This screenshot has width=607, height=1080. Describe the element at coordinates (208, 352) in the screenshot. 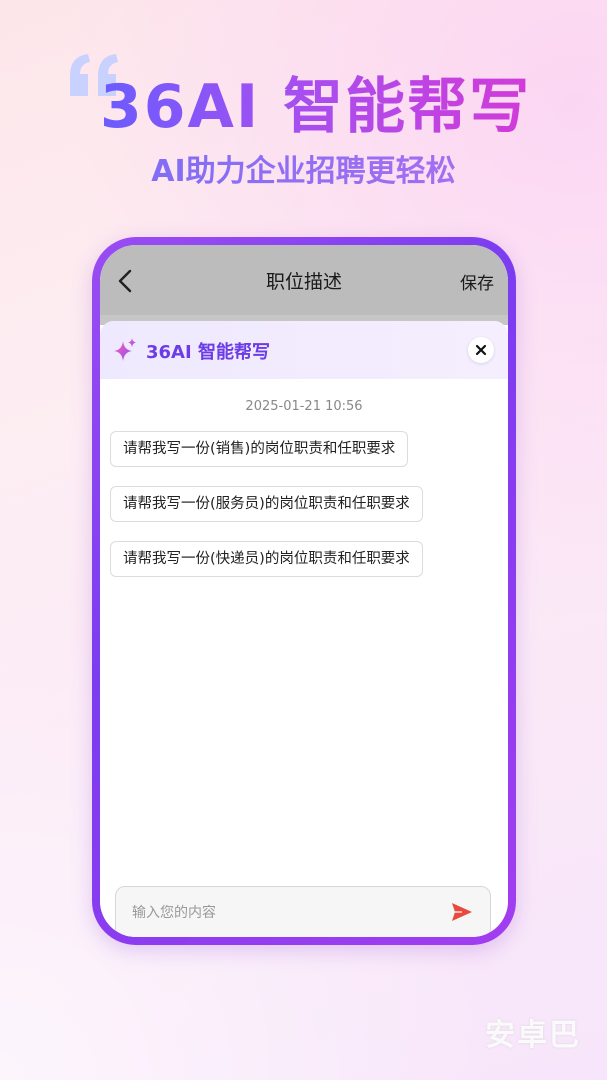

I see `assistant-title: 36AI 智能帮写` at that location.